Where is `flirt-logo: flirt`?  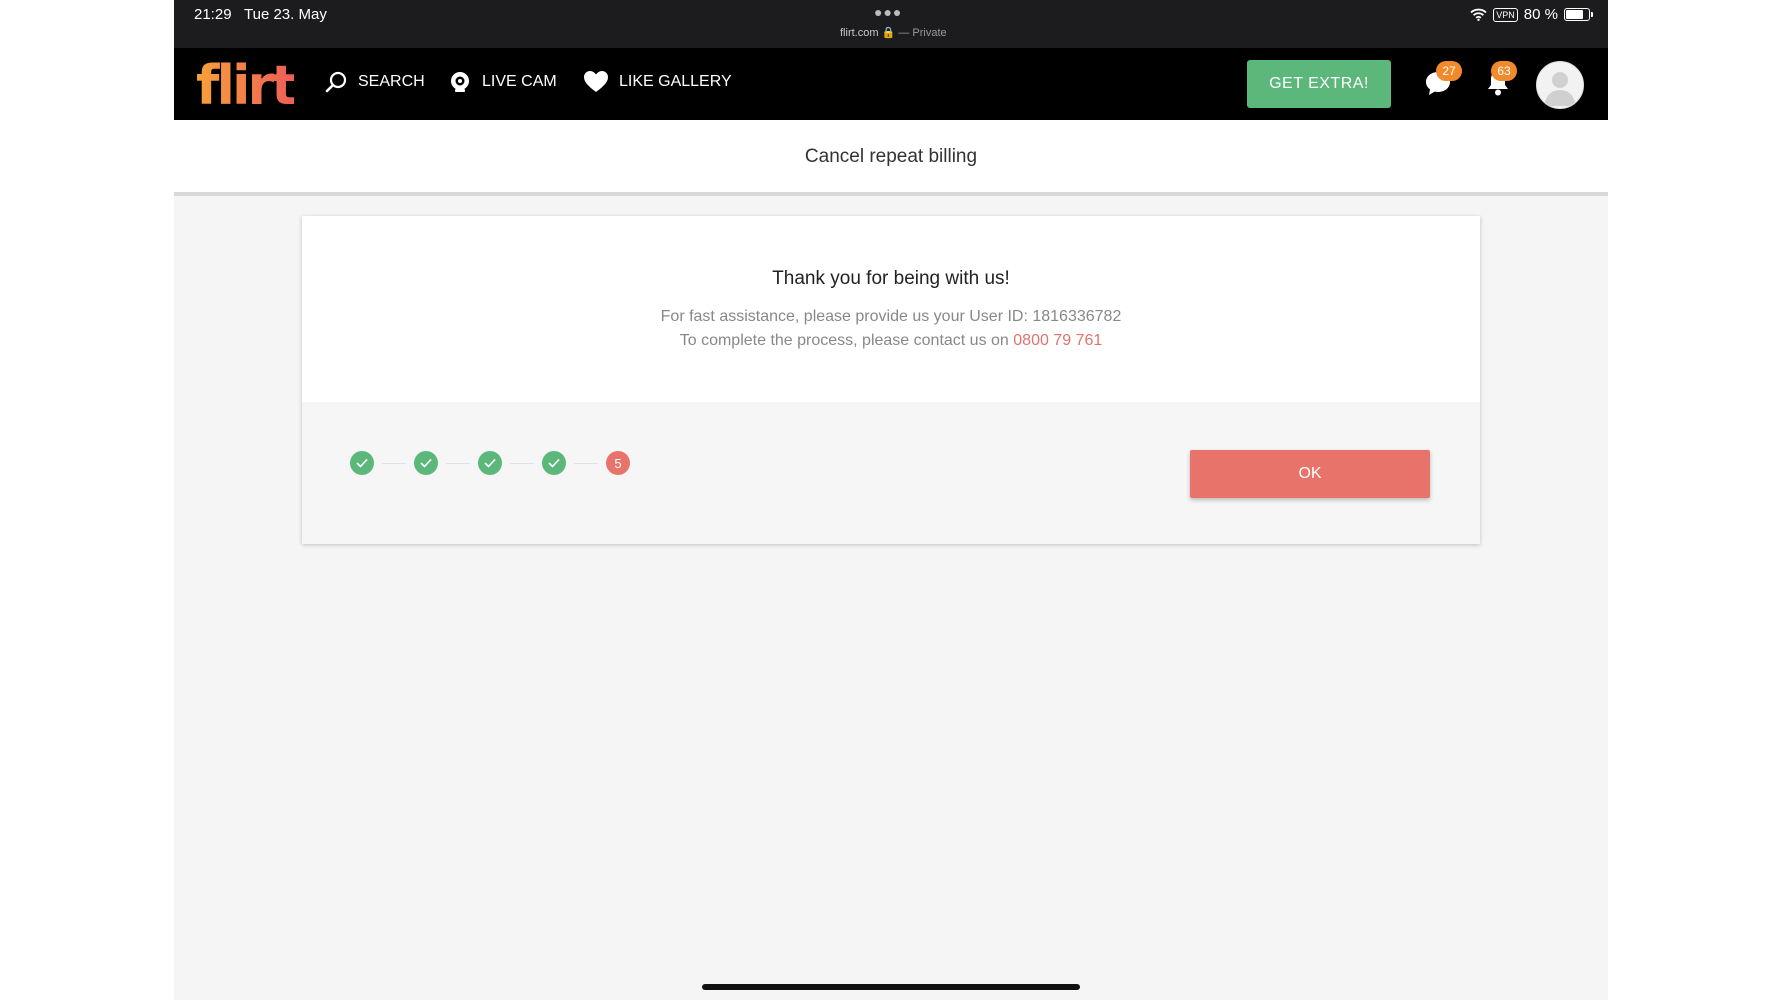 flirt-logo: flirt is located at coordinates (246, 86).